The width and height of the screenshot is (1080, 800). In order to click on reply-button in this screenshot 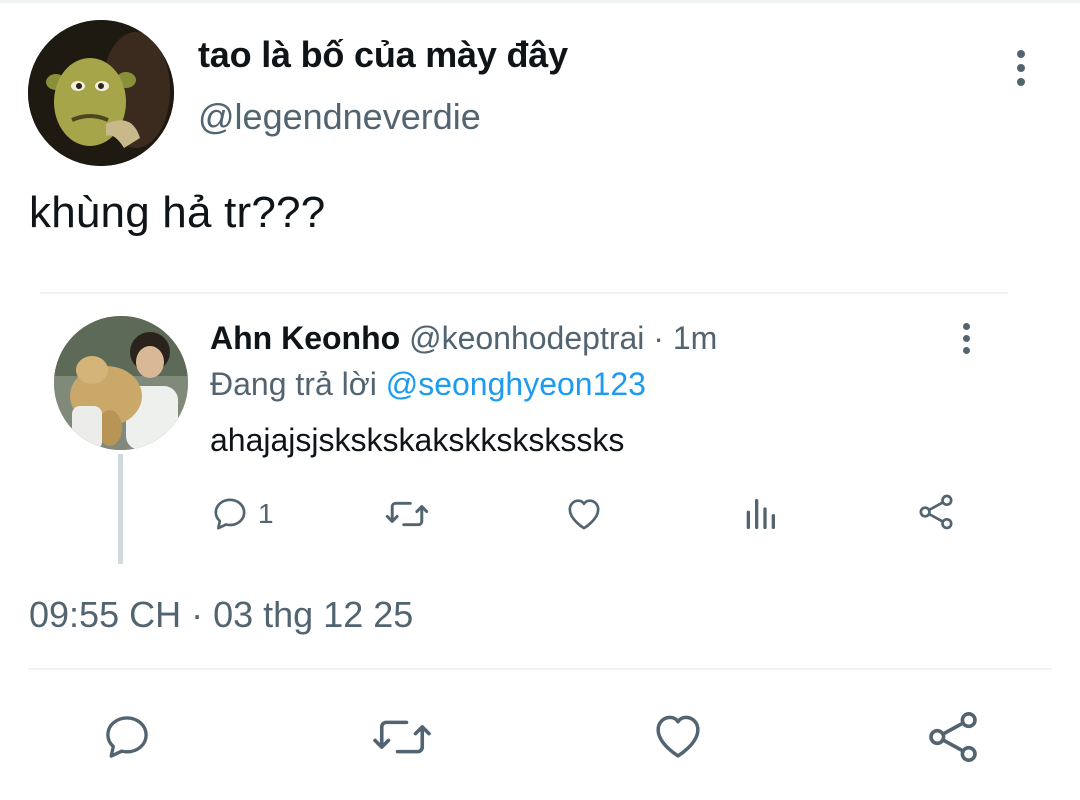, I will do `click(127, 737)`.